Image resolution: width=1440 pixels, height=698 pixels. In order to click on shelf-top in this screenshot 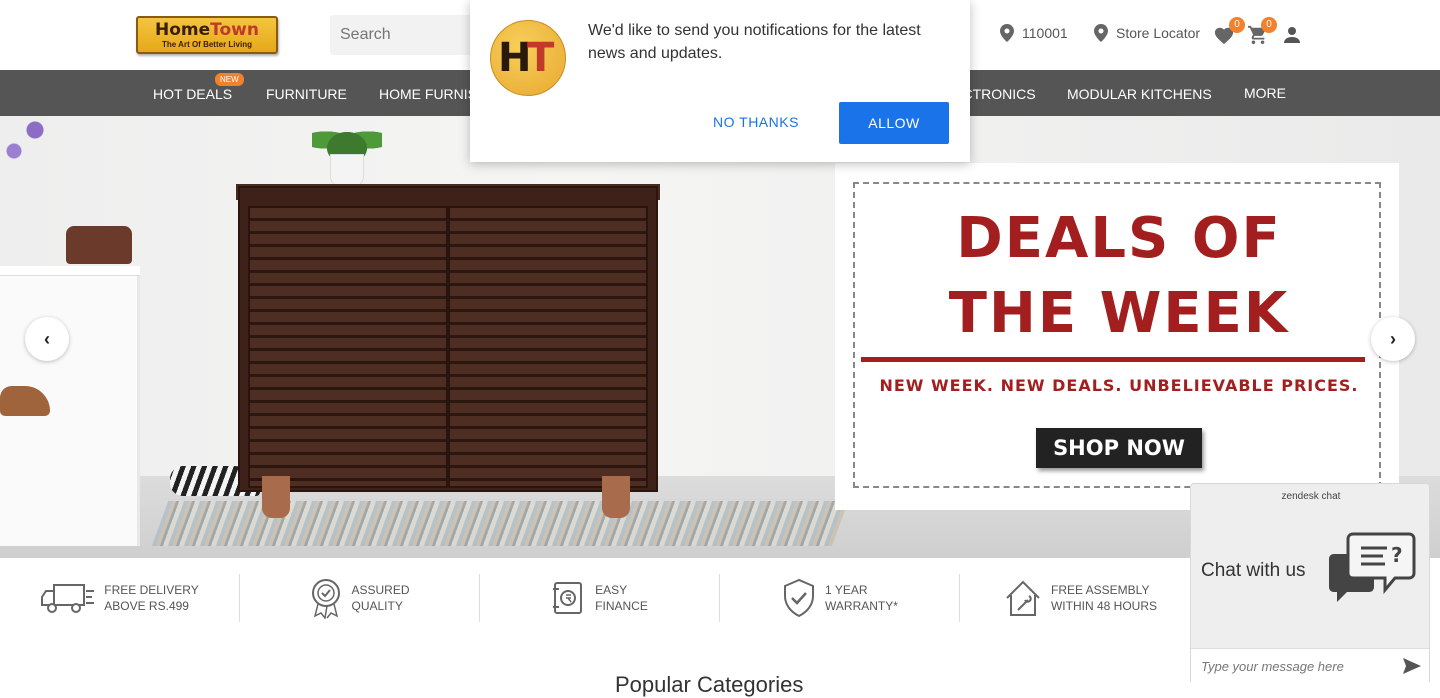, I will do `click(70, 271)`.